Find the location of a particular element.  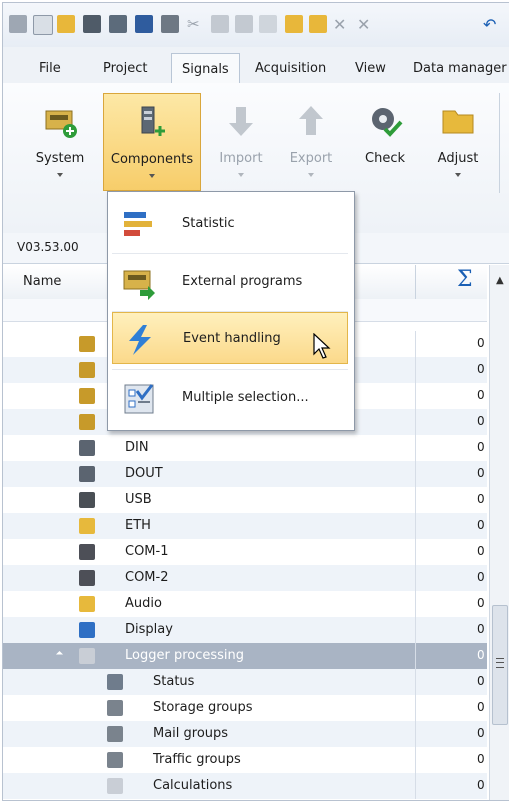

tab-file: File is located at coordinates (50, 68).